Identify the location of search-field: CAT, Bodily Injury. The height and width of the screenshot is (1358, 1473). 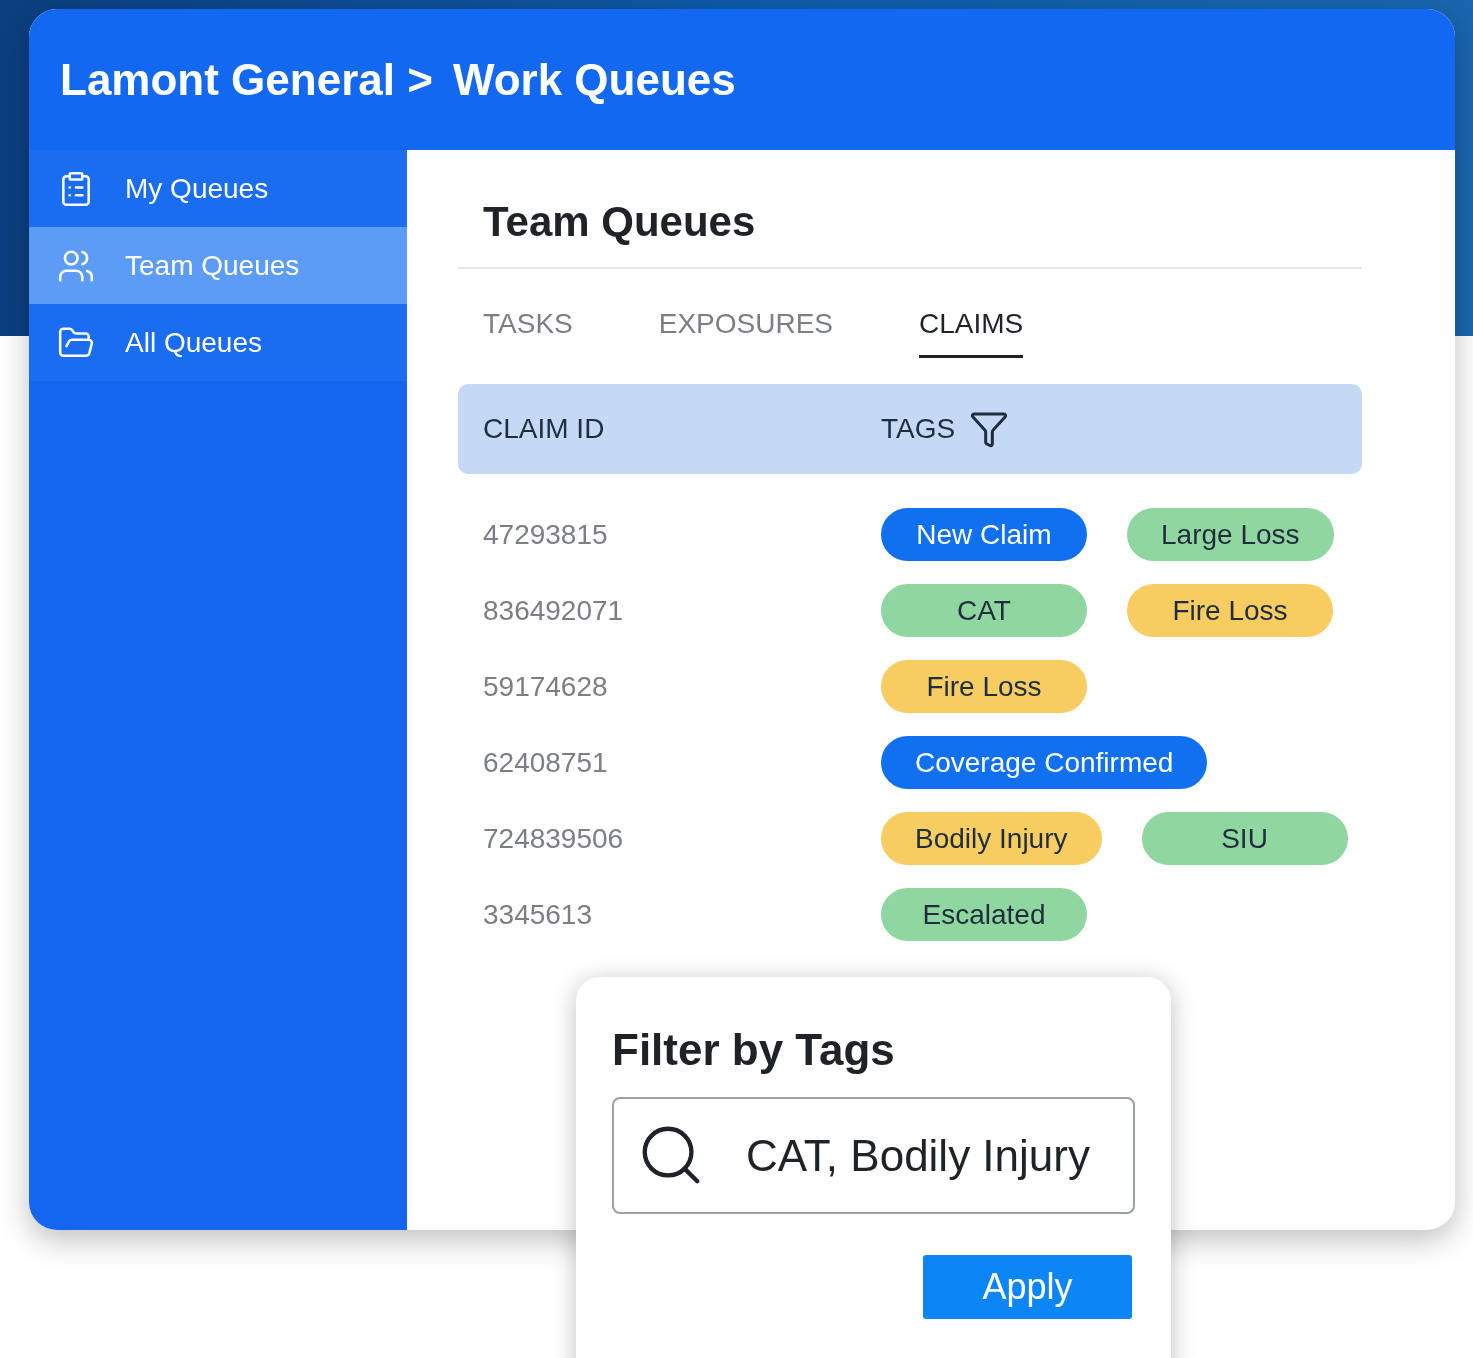
(873, 1155).